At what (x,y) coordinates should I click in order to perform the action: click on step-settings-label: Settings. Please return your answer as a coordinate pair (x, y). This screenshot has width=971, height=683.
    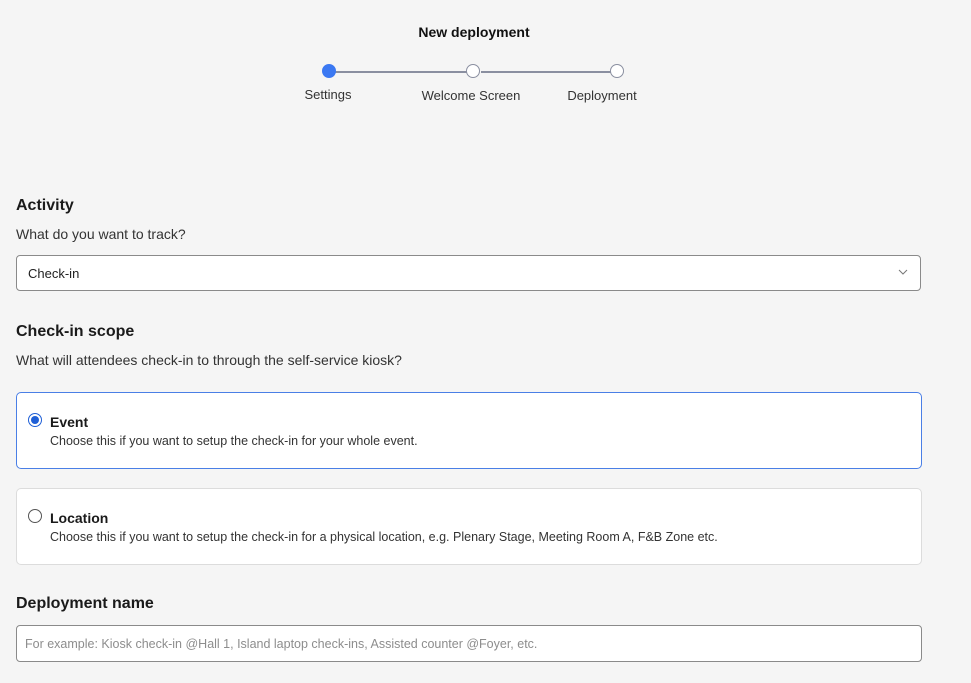
    Looking at the image, I should click on (328, 94).